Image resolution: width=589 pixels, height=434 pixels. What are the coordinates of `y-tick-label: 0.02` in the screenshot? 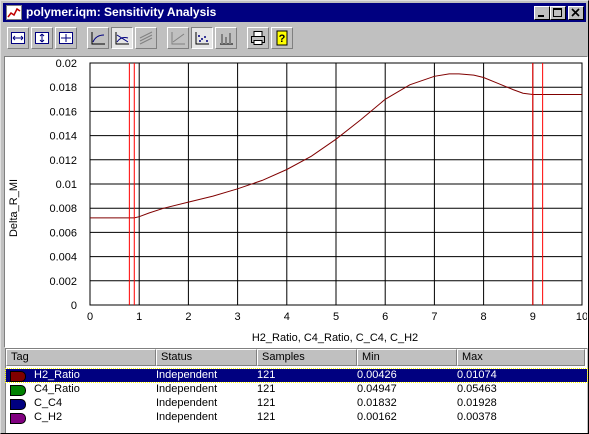 It's located at (66, 64).